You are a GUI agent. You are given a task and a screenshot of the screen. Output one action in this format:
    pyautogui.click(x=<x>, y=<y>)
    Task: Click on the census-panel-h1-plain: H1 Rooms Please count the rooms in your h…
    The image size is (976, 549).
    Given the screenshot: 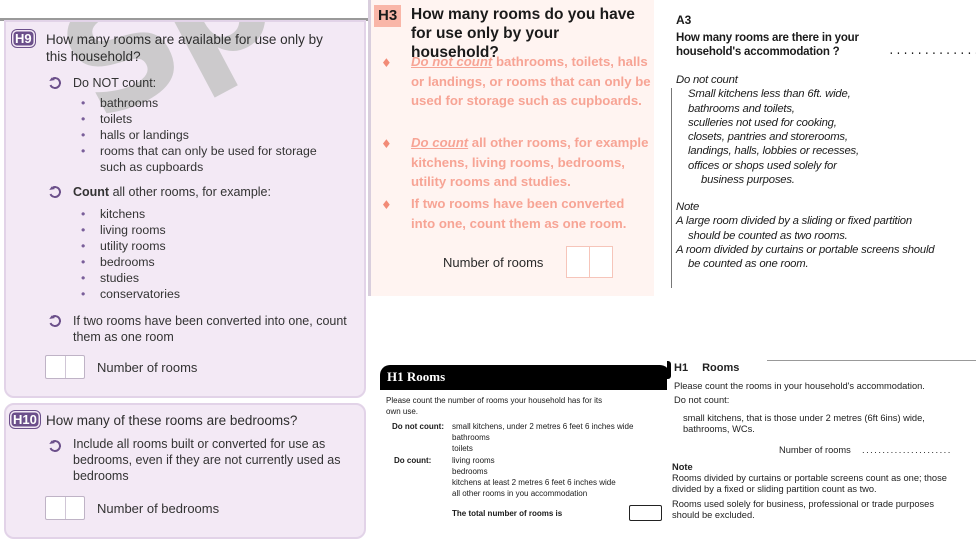 What is the action you would take?
    pyautogui.click(x=821, y=452)
    